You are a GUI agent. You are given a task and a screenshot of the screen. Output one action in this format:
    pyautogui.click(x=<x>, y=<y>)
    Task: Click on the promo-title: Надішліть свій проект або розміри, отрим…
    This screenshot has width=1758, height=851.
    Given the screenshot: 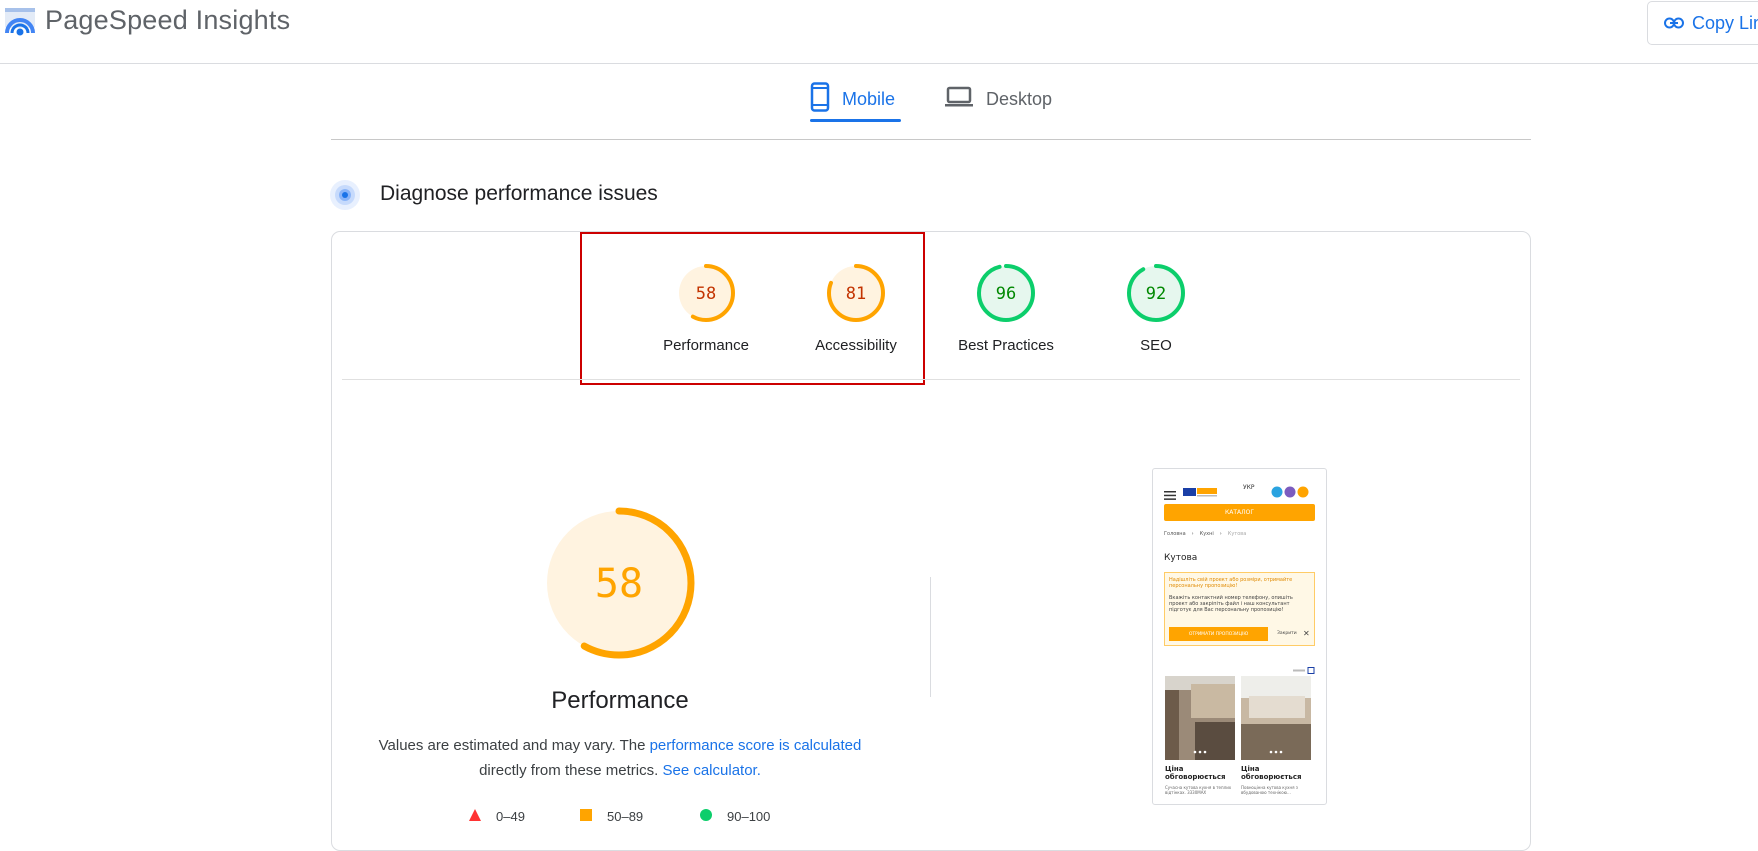 What is the action you would take?
    pyautogui.click(x=1231, y=583)
    